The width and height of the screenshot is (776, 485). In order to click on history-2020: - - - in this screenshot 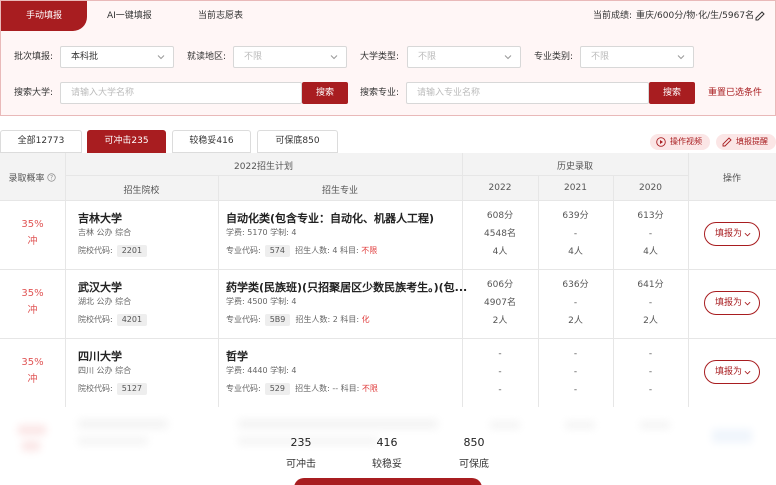, I will do `click(650, 372)`.